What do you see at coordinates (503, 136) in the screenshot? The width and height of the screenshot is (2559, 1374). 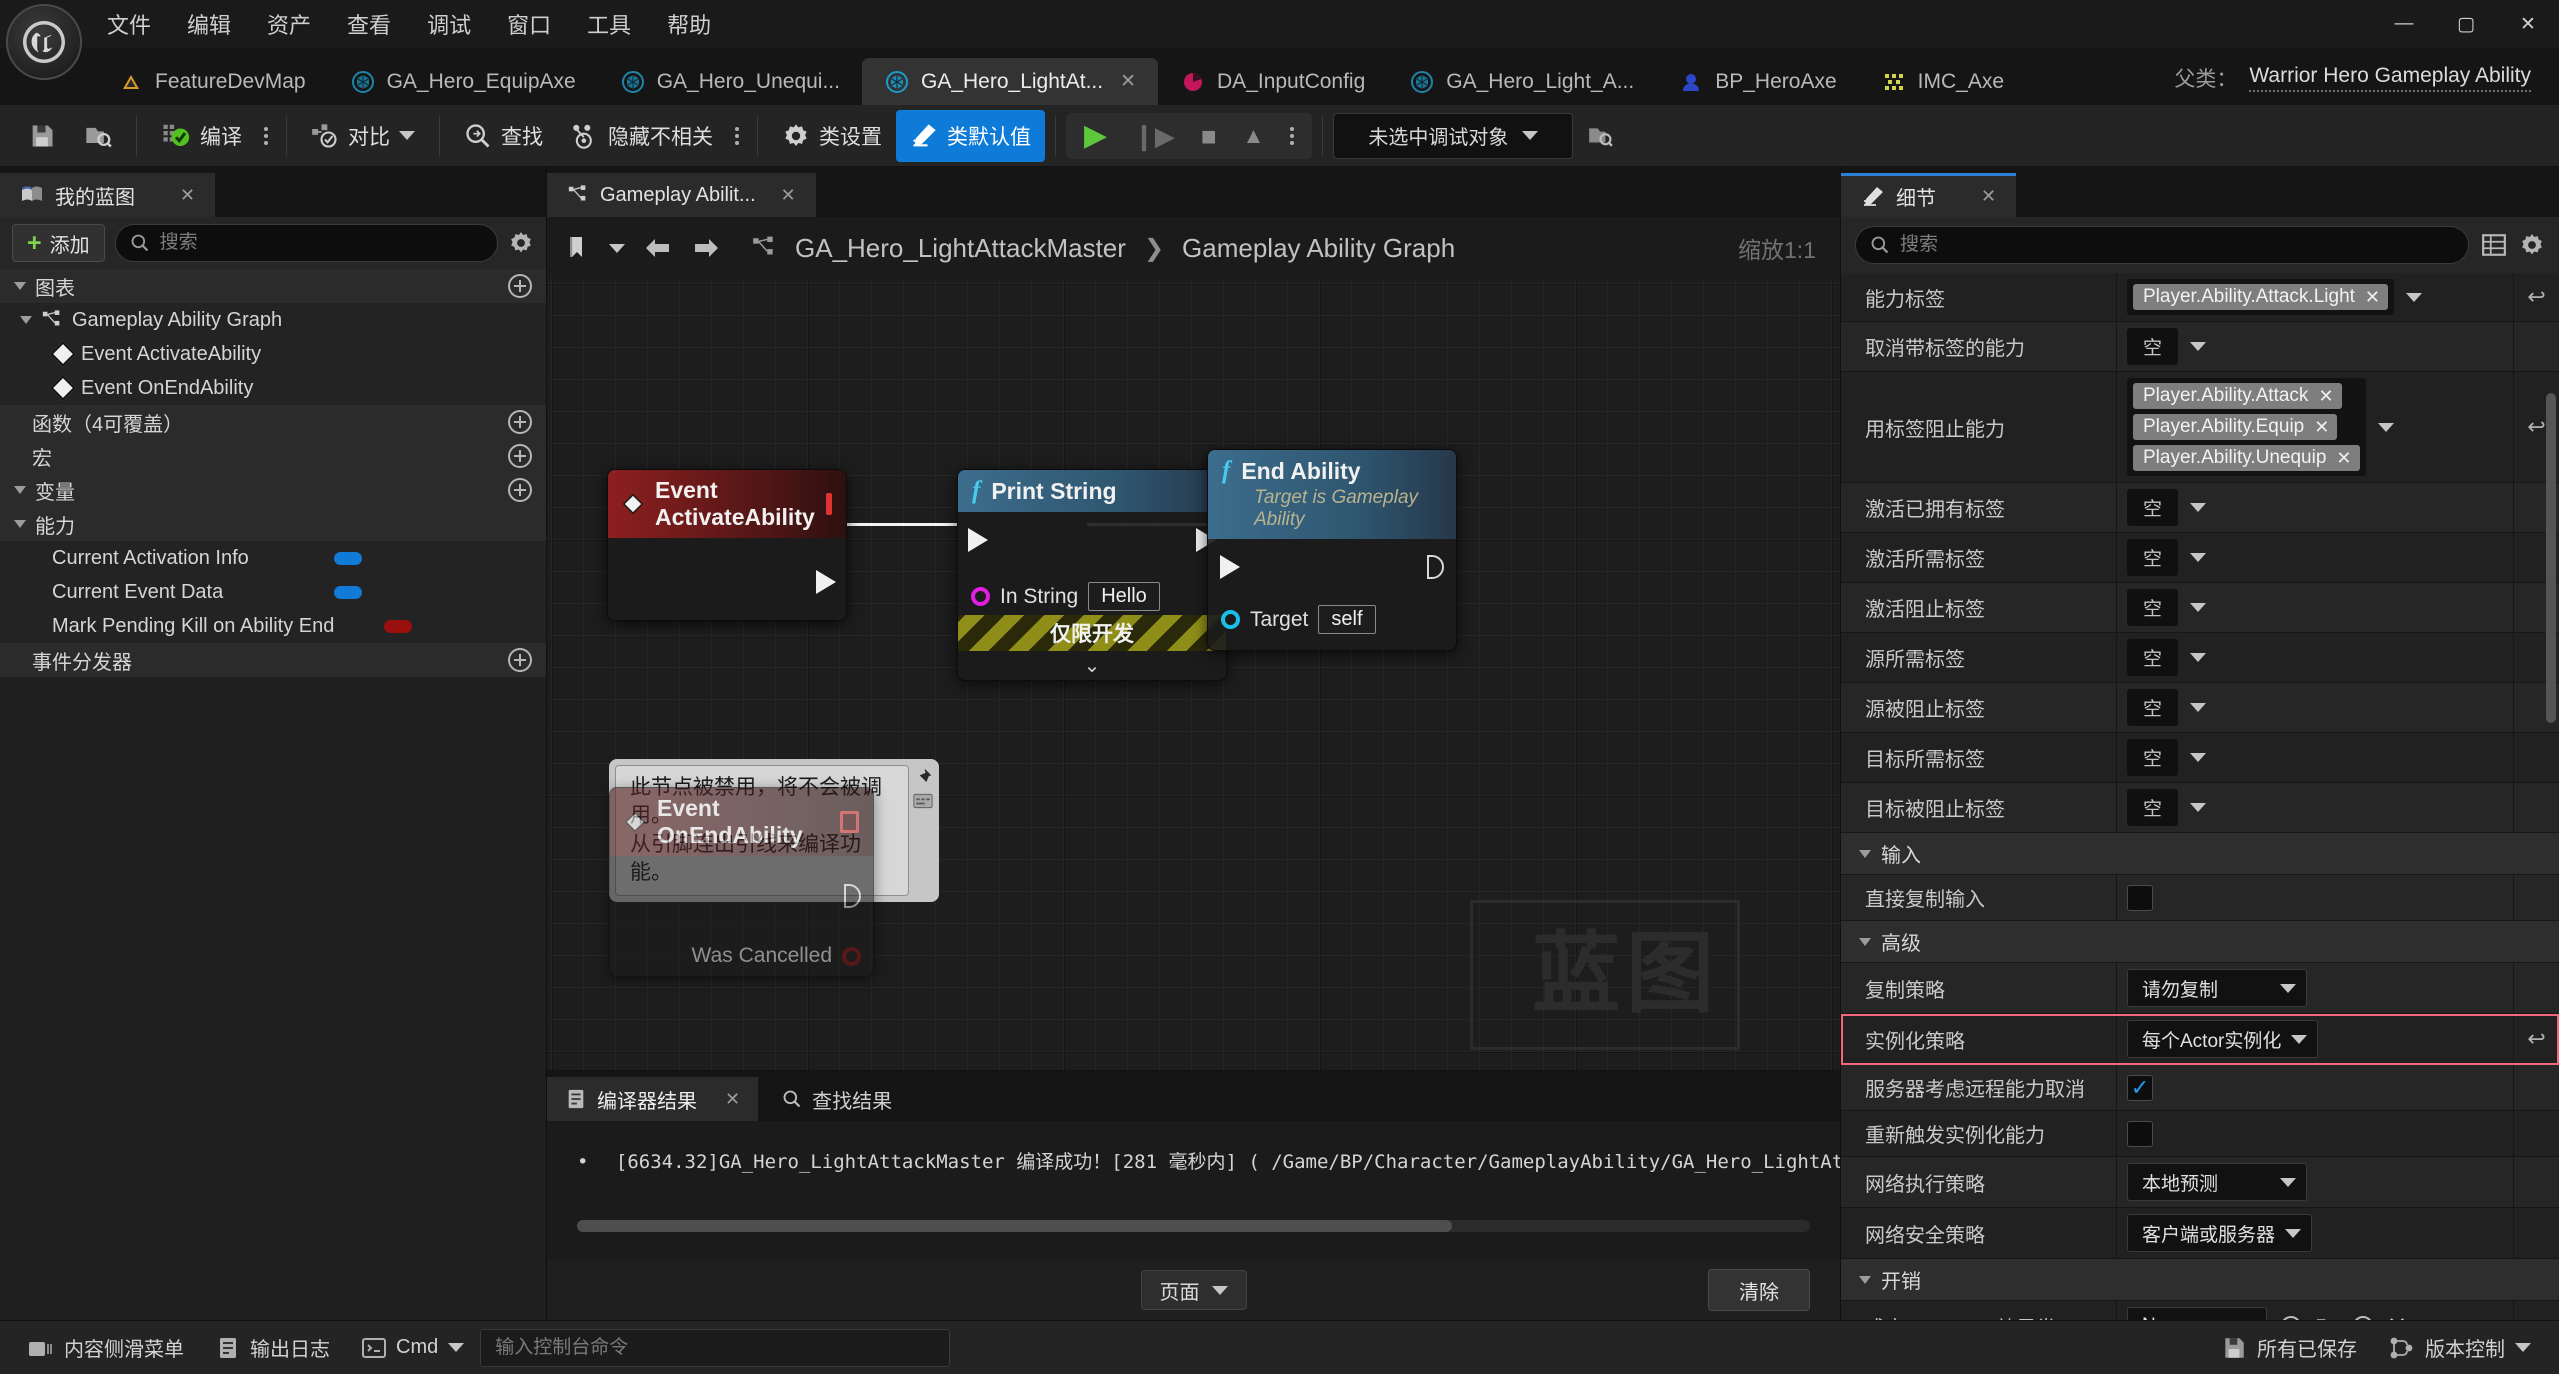 I see `find-button: 查找` at bounding box center [503, 136].